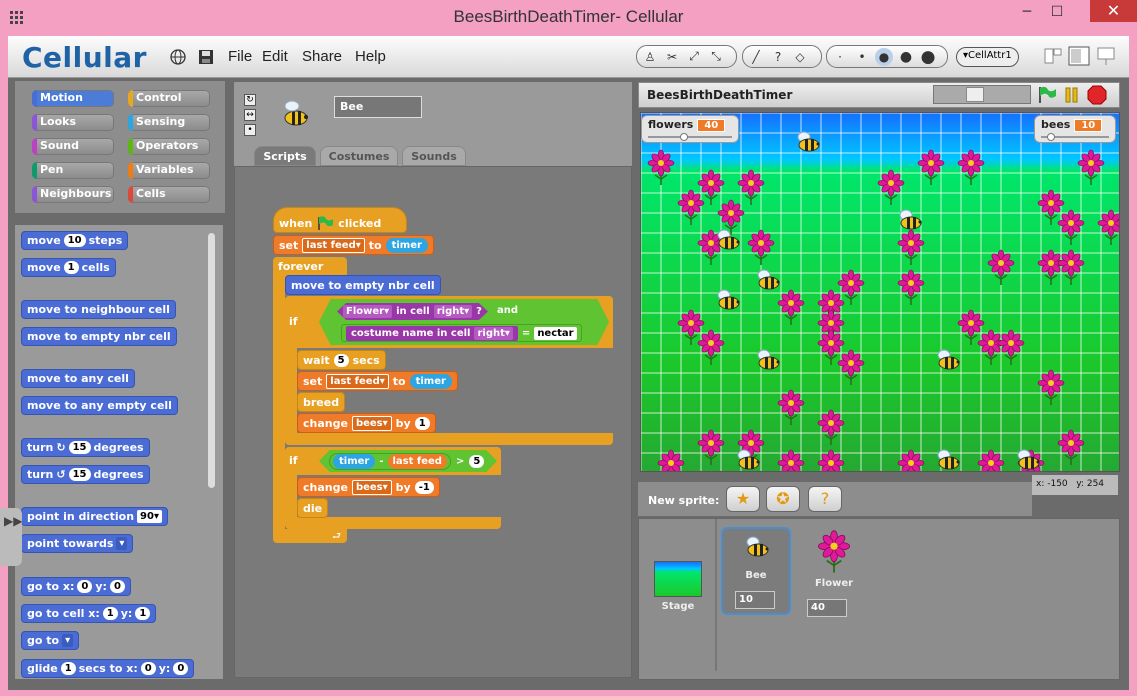 The height and width of the screenshot is (696, 1137). Describe the element at coordinates (884, 56) in the screenshot. I see `size-3-icon: ●` at that location.